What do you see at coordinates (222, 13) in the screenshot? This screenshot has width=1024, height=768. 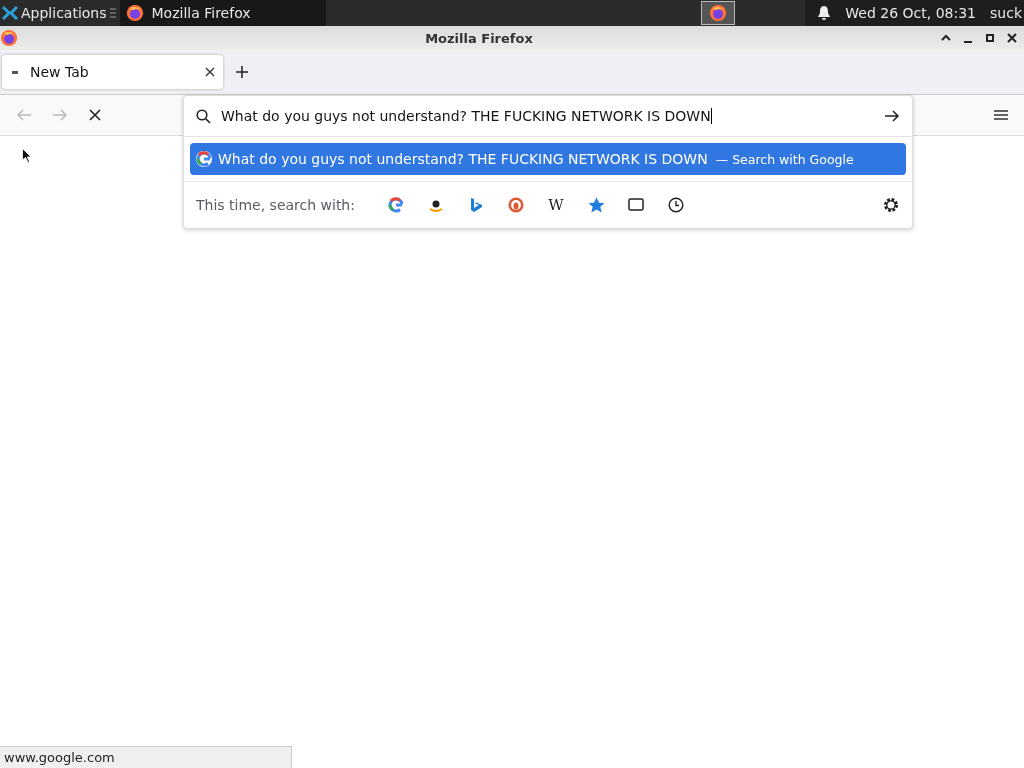 I see `taskbar-button: Mozilla Firefox` at bounding box center [222, 13].